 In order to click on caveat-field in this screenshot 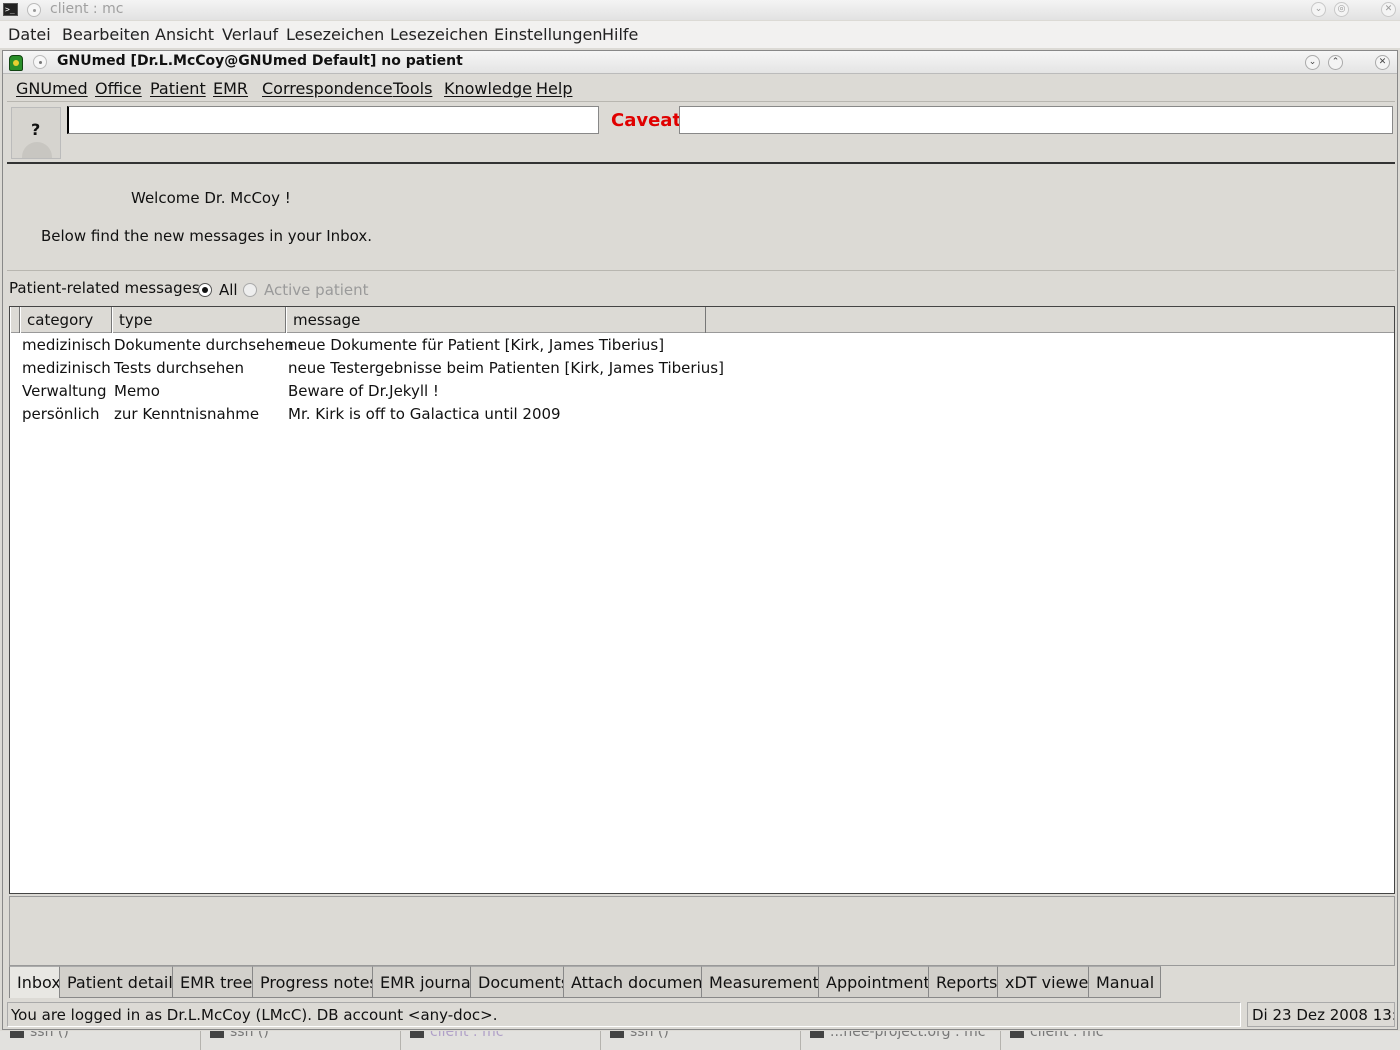, I will do `click(1036, 120)`.